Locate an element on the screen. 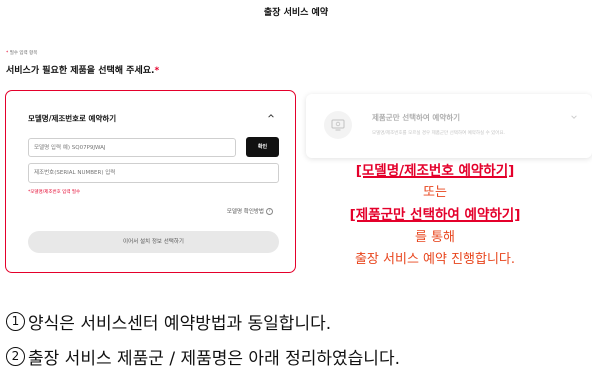 Image resolution: width=592 pixels, height=377 pixels. section-heading: 서비스가 필요한 제품을 선택해 주세요.* is located at coordinates (82, 69).